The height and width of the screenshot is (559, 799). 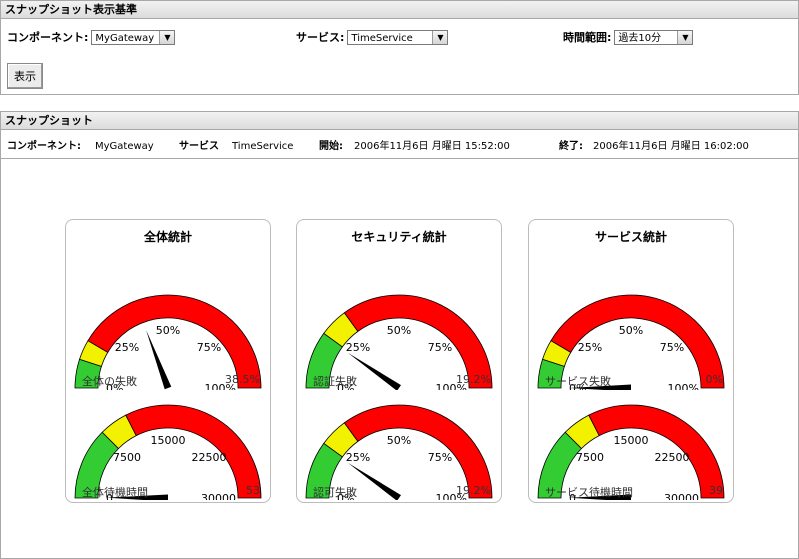 What do you see at coordinates (124, 146) in the screenshot?
I see `snap-component-value: MyGateway` at bounding box center [124, 146].